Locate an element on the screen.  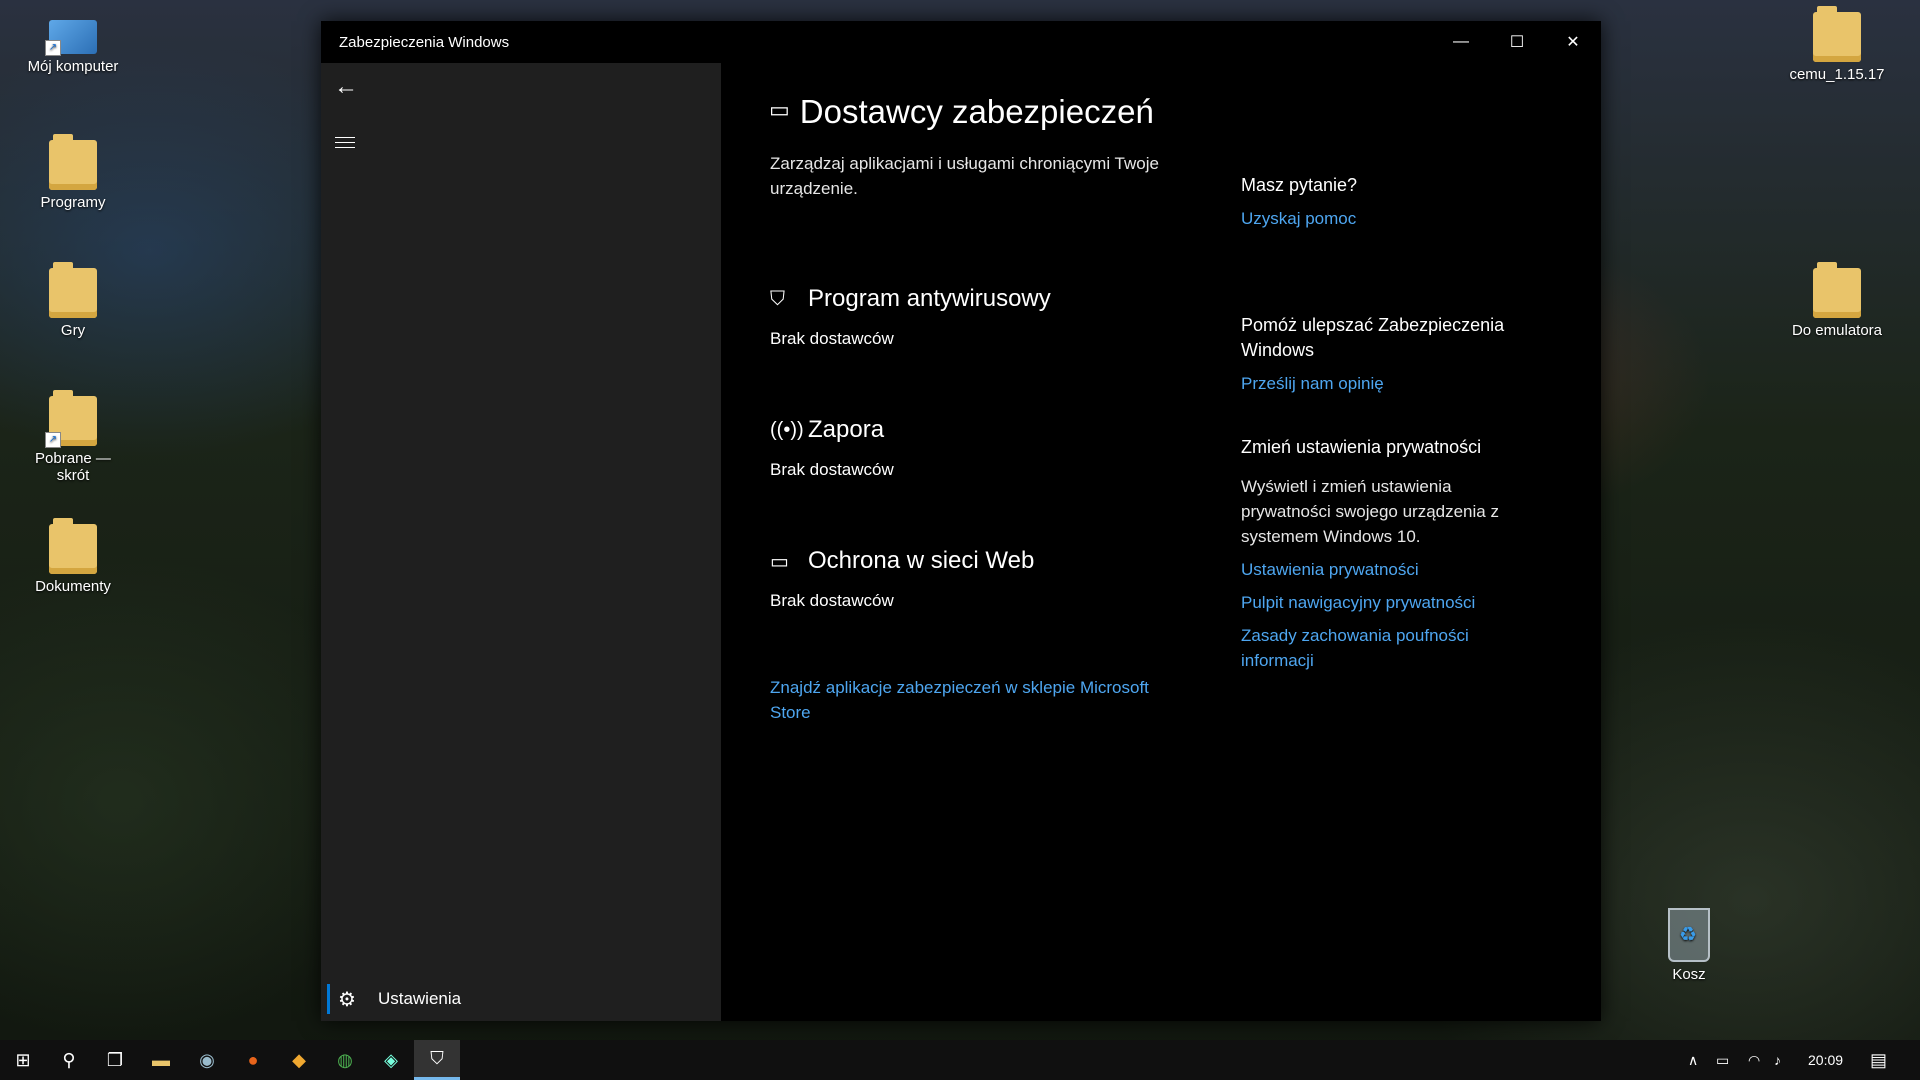
window-title: Zabezpieczenia Windows is located at coordinates (424, 42).